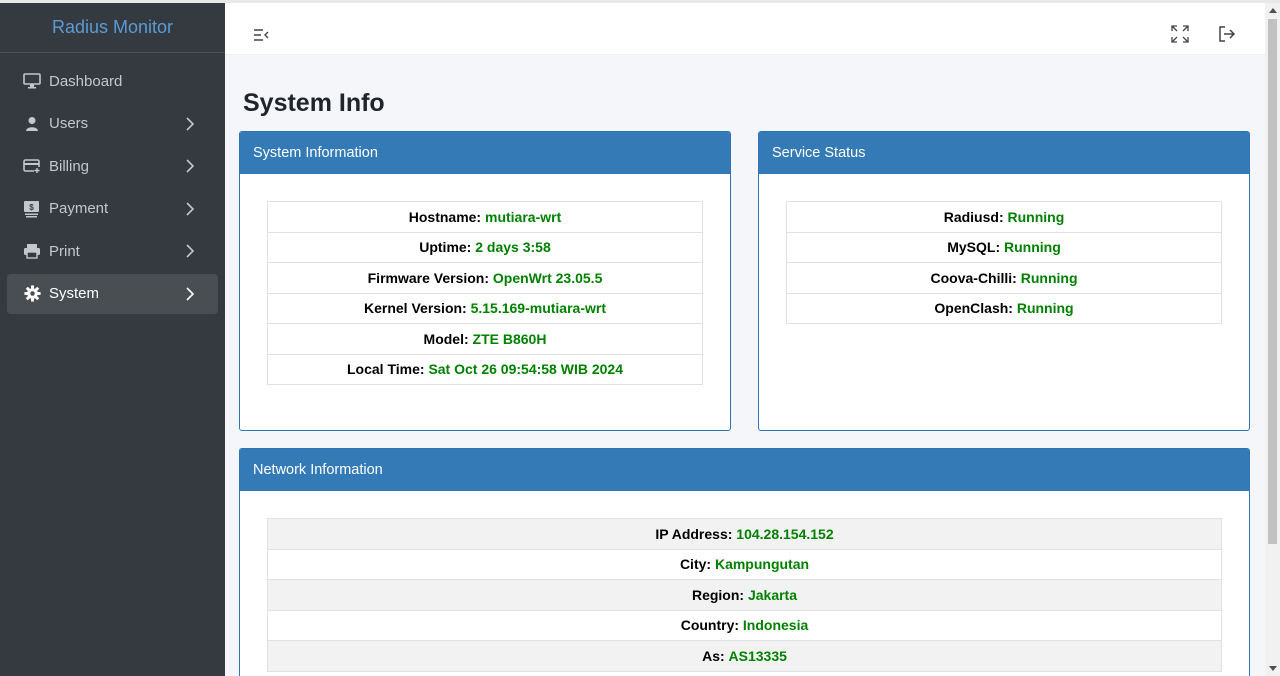 The image size is (1280, 676). I want to click on sidebar-item-label: Print, so click(64, 251).